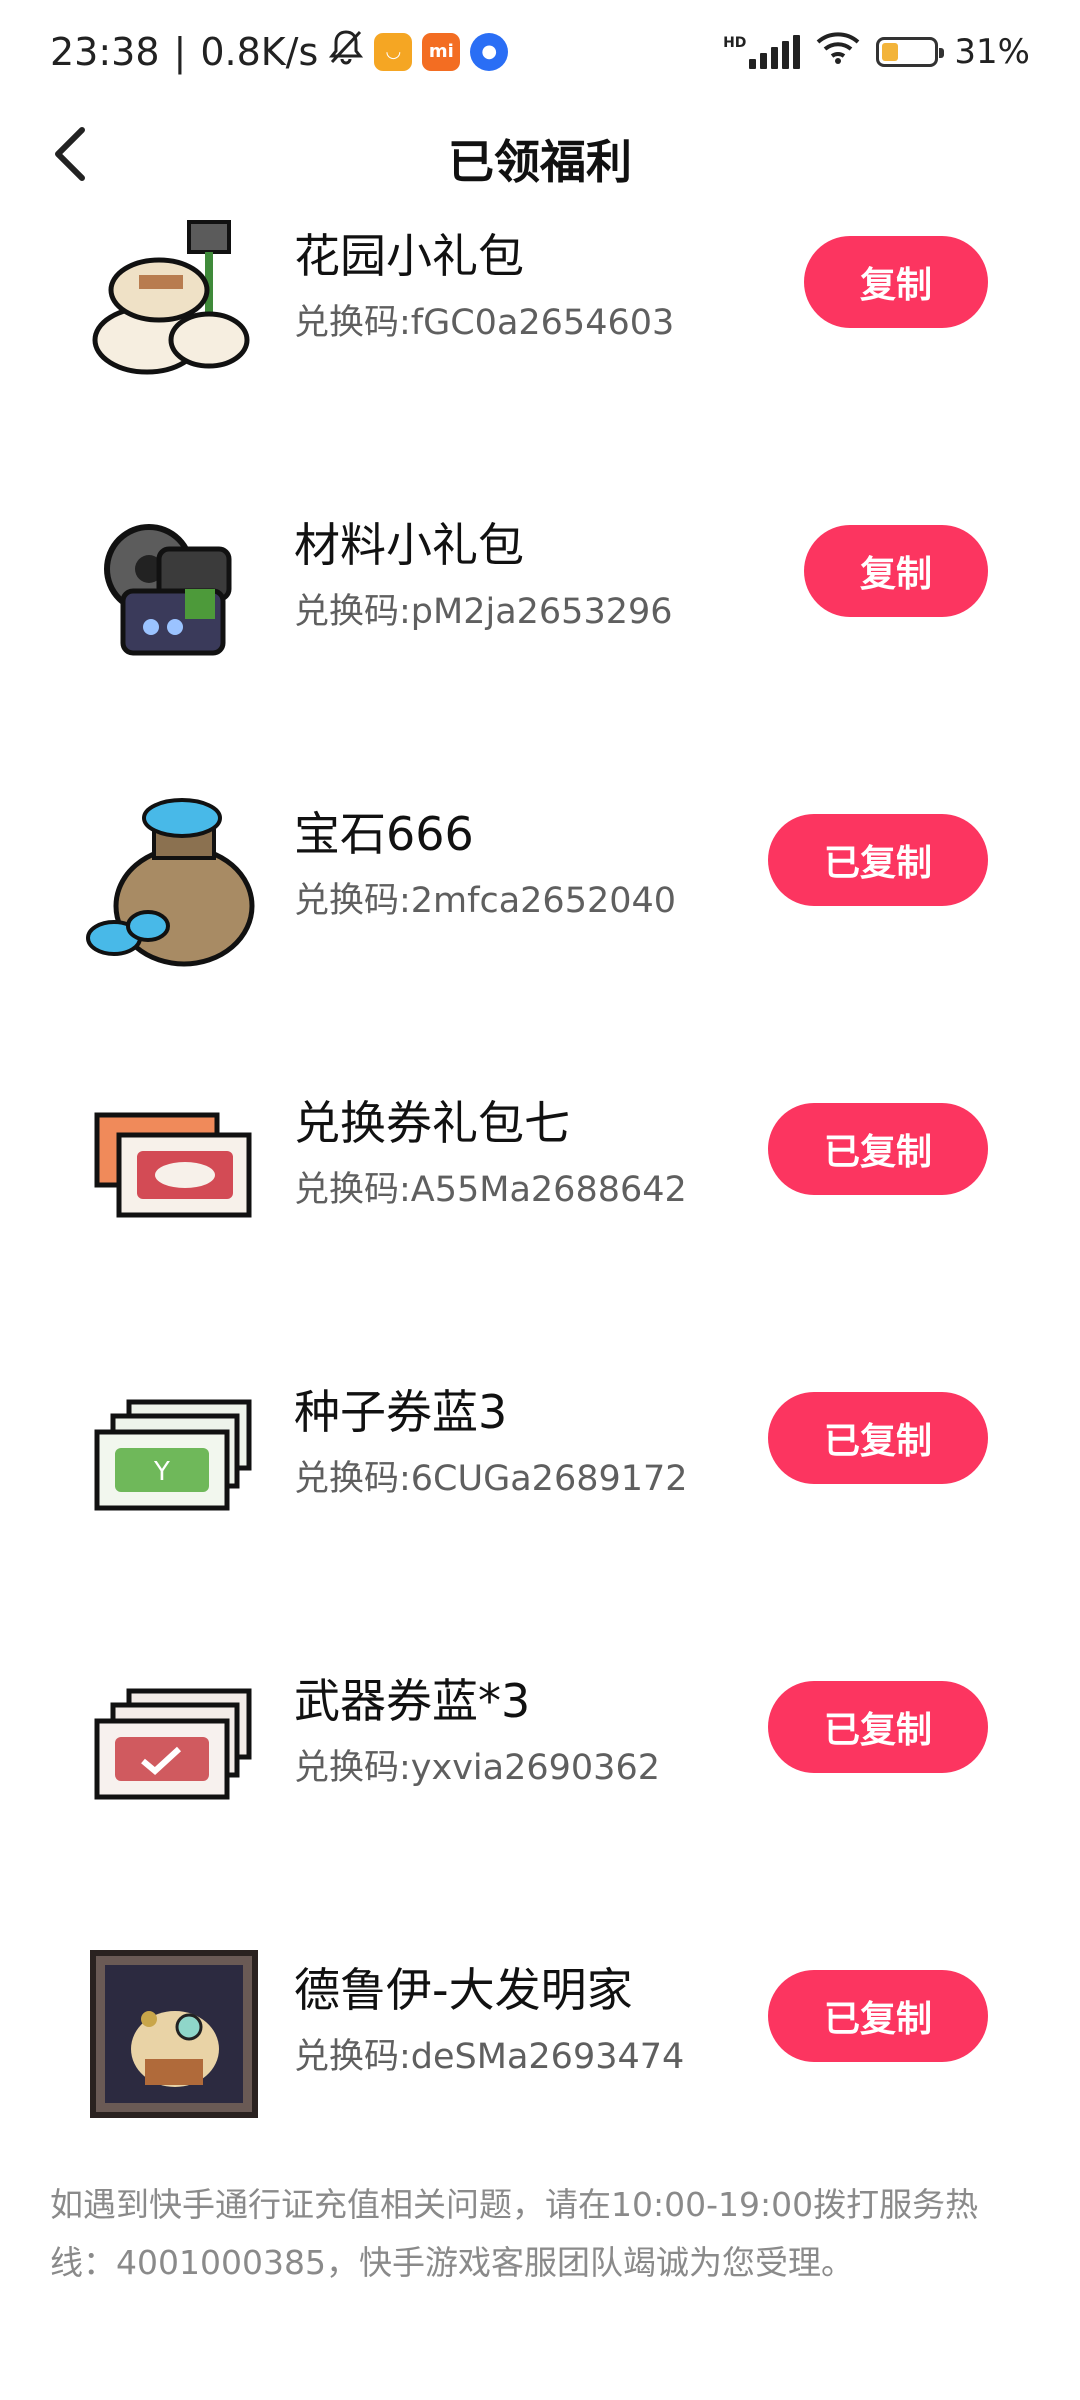 The width and height of the screenshot is (1080, 2400). I want to click on redeem-code: 兑换码:deSMa2693474, so click(489, 2057).